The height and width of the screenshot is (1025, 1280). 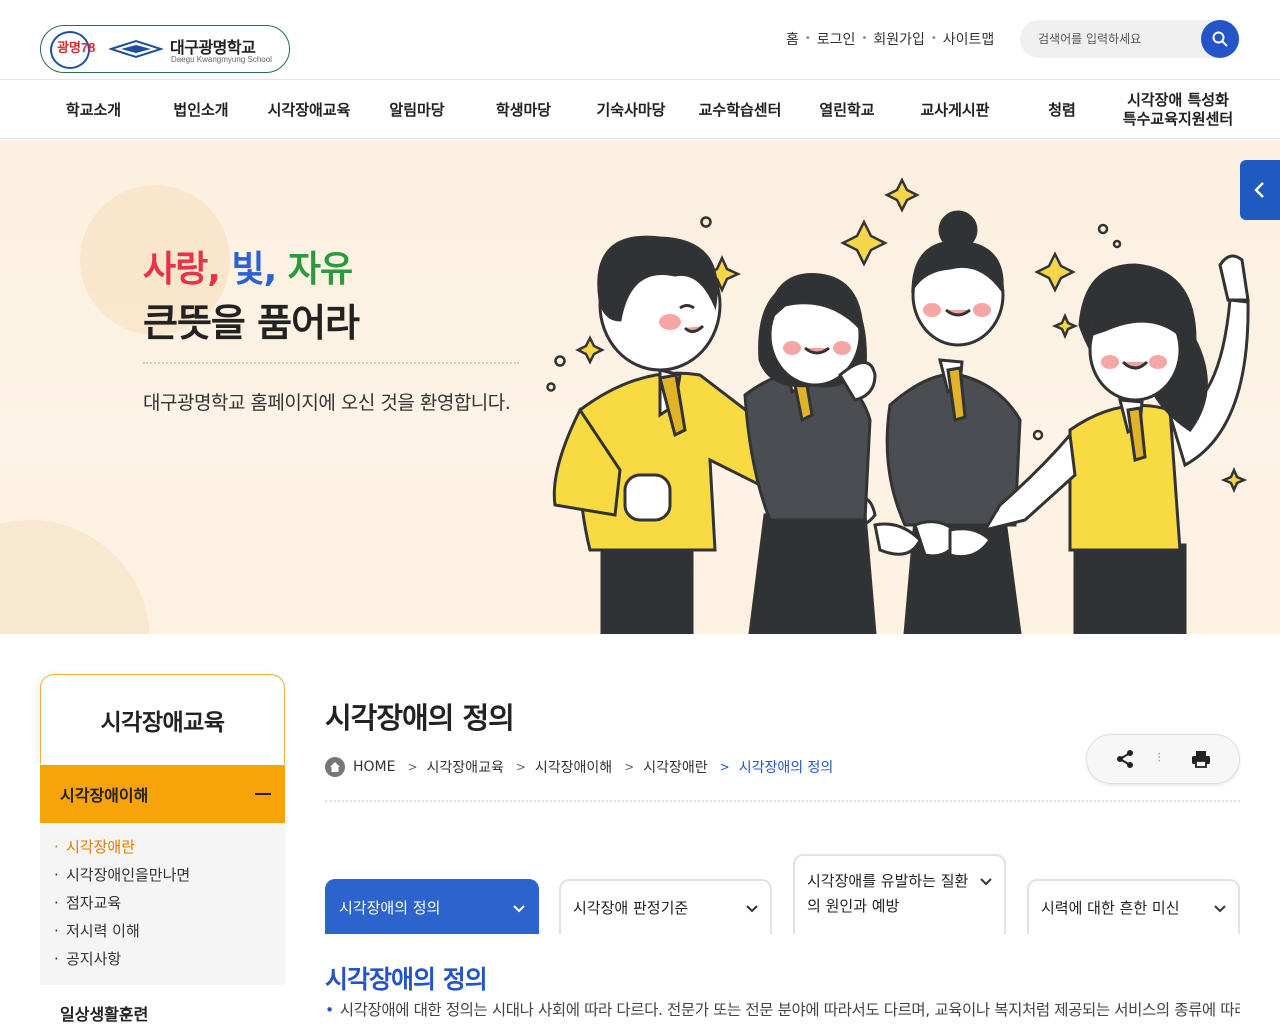 I want to click on gnb-item-students: 학생마당, so click(x=523, y=110).